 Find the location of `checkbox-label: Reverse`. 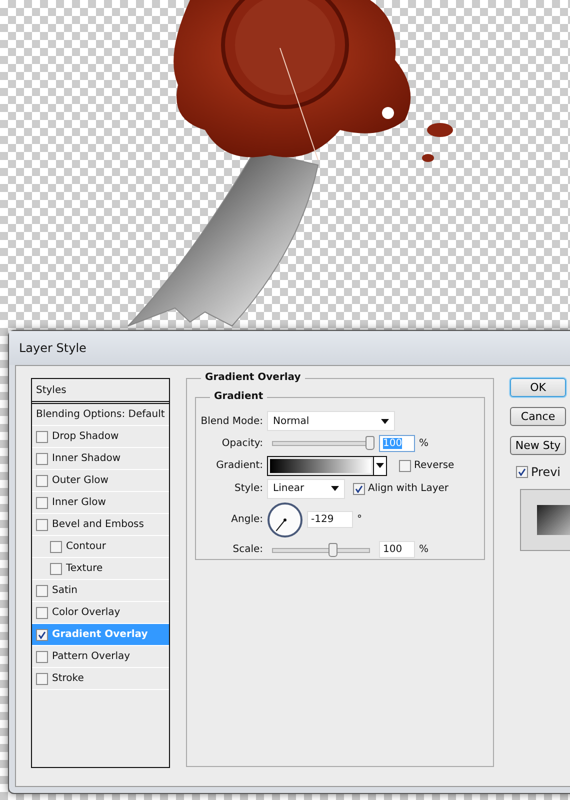

checkbox-label: Reverse is located at coordinates (434, 465).